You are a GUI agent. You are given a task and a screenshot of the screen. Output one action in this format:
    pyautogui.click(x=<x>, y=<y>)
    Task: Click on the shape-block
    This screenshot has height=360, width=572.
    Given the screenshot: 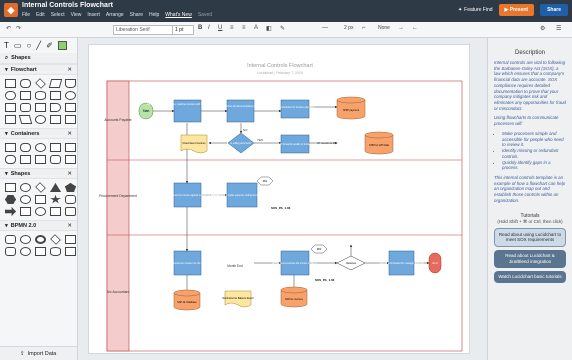 What is the action you would take?
    pyautogui.click(x=25, y=211)
    